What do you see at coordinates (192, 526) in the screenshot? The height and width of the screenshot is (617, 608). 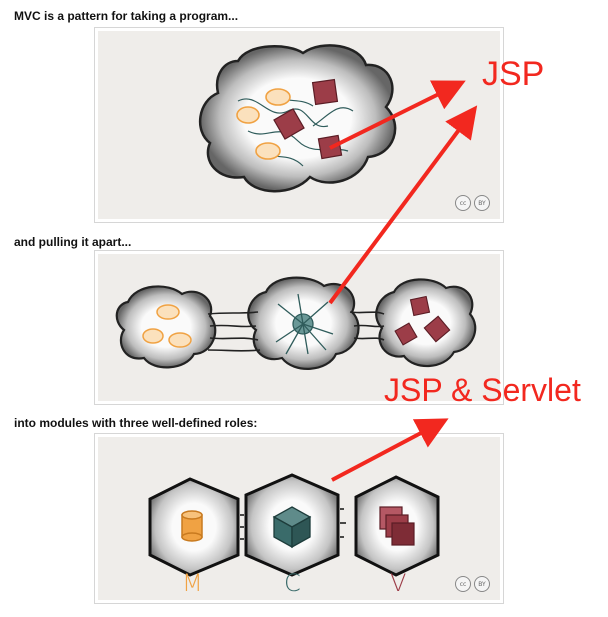 I see `model-cylinder` at bounding box center [192, 526].